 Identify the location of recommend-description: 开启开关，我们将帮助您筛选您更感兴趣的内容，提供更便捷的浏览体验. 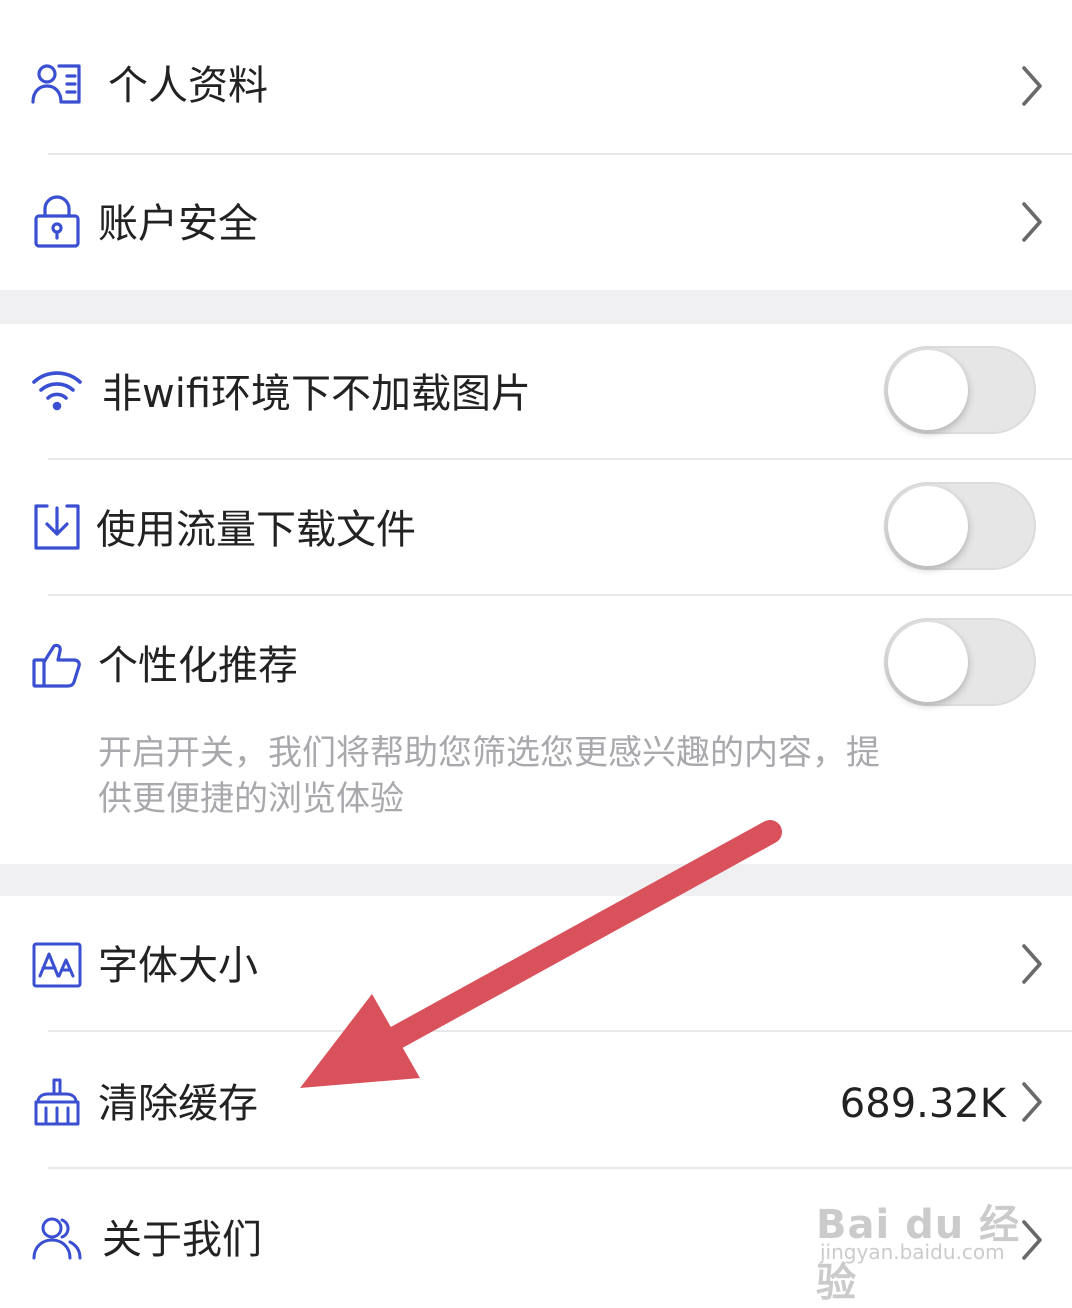
(489, 776).